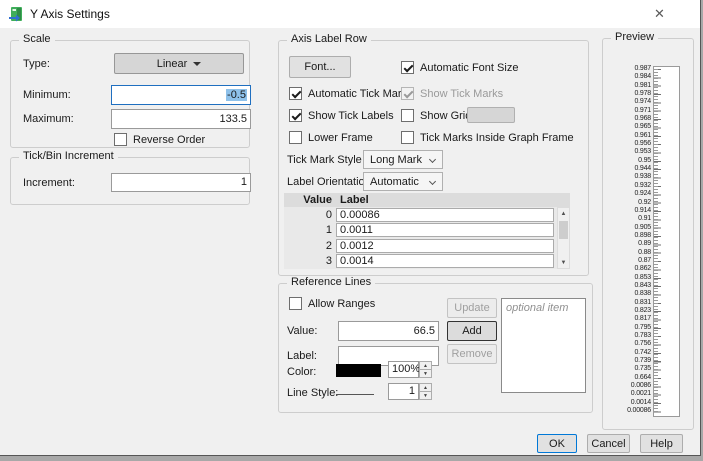 The image size is (703, 461). What do you see at coordinates (563, 213) in the screenshot?
I see `scroll-up-icon: ▲` at bounding box center [563, 213].